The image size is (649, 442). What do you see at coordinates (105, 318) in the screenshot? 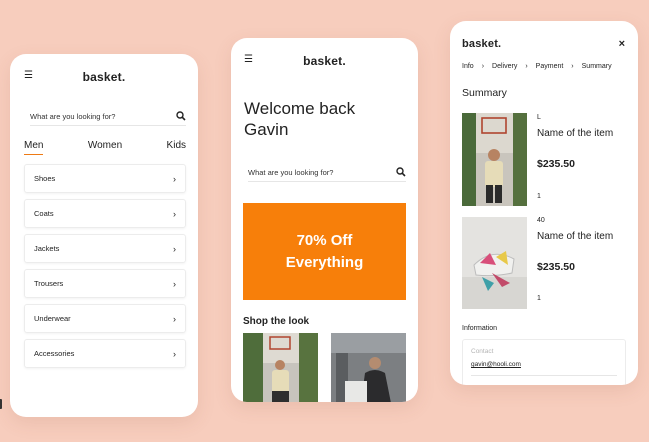
I see `category-item-underwear: Underwear ›` at bounding box center [105, 318].